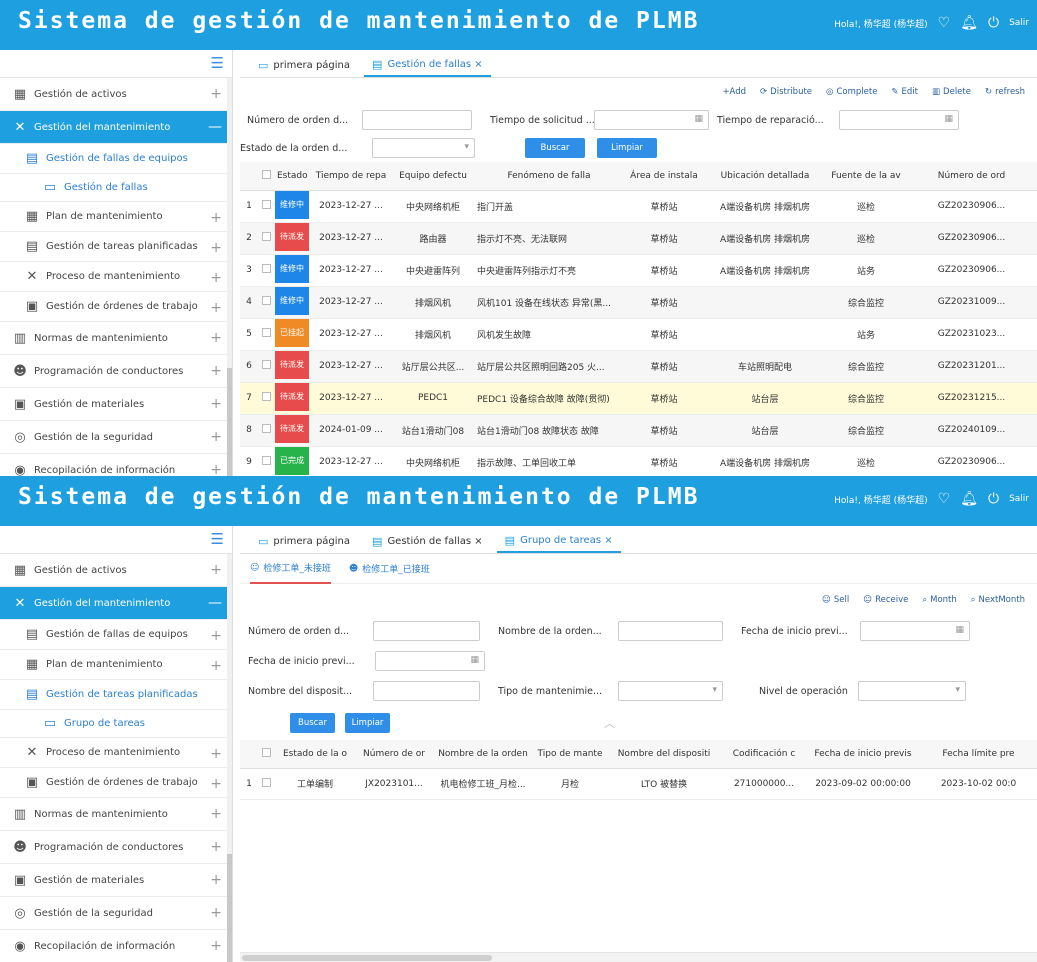 The width and height of the screenshot is (1037, 962). Describe the element at coordinates (315, 754) in the screenshot. I see `col-order-state: Estado de la o` at that location.